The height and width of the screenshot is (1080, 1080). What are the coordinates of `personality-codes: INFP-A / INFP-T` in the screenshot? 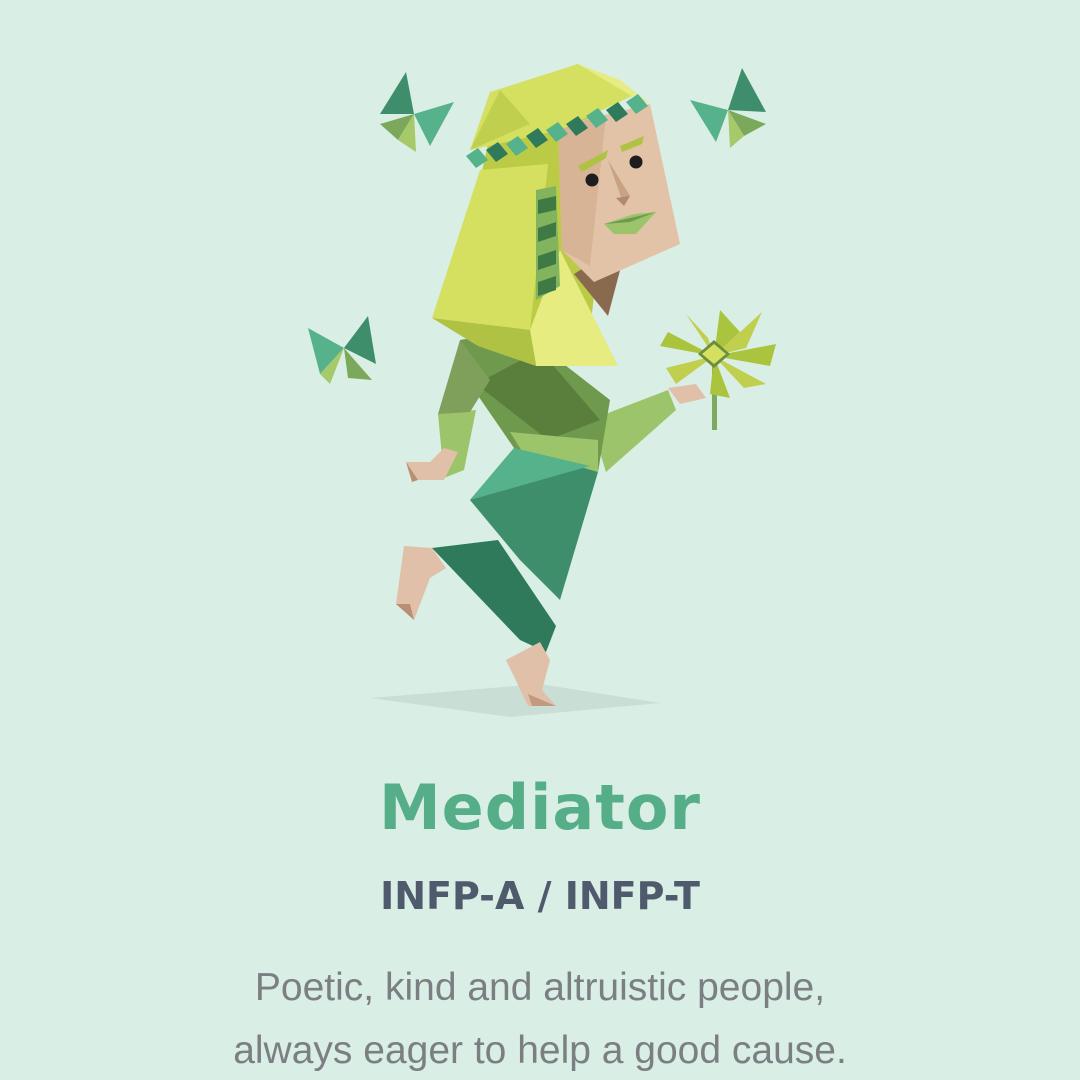 It's located at (540, 896).